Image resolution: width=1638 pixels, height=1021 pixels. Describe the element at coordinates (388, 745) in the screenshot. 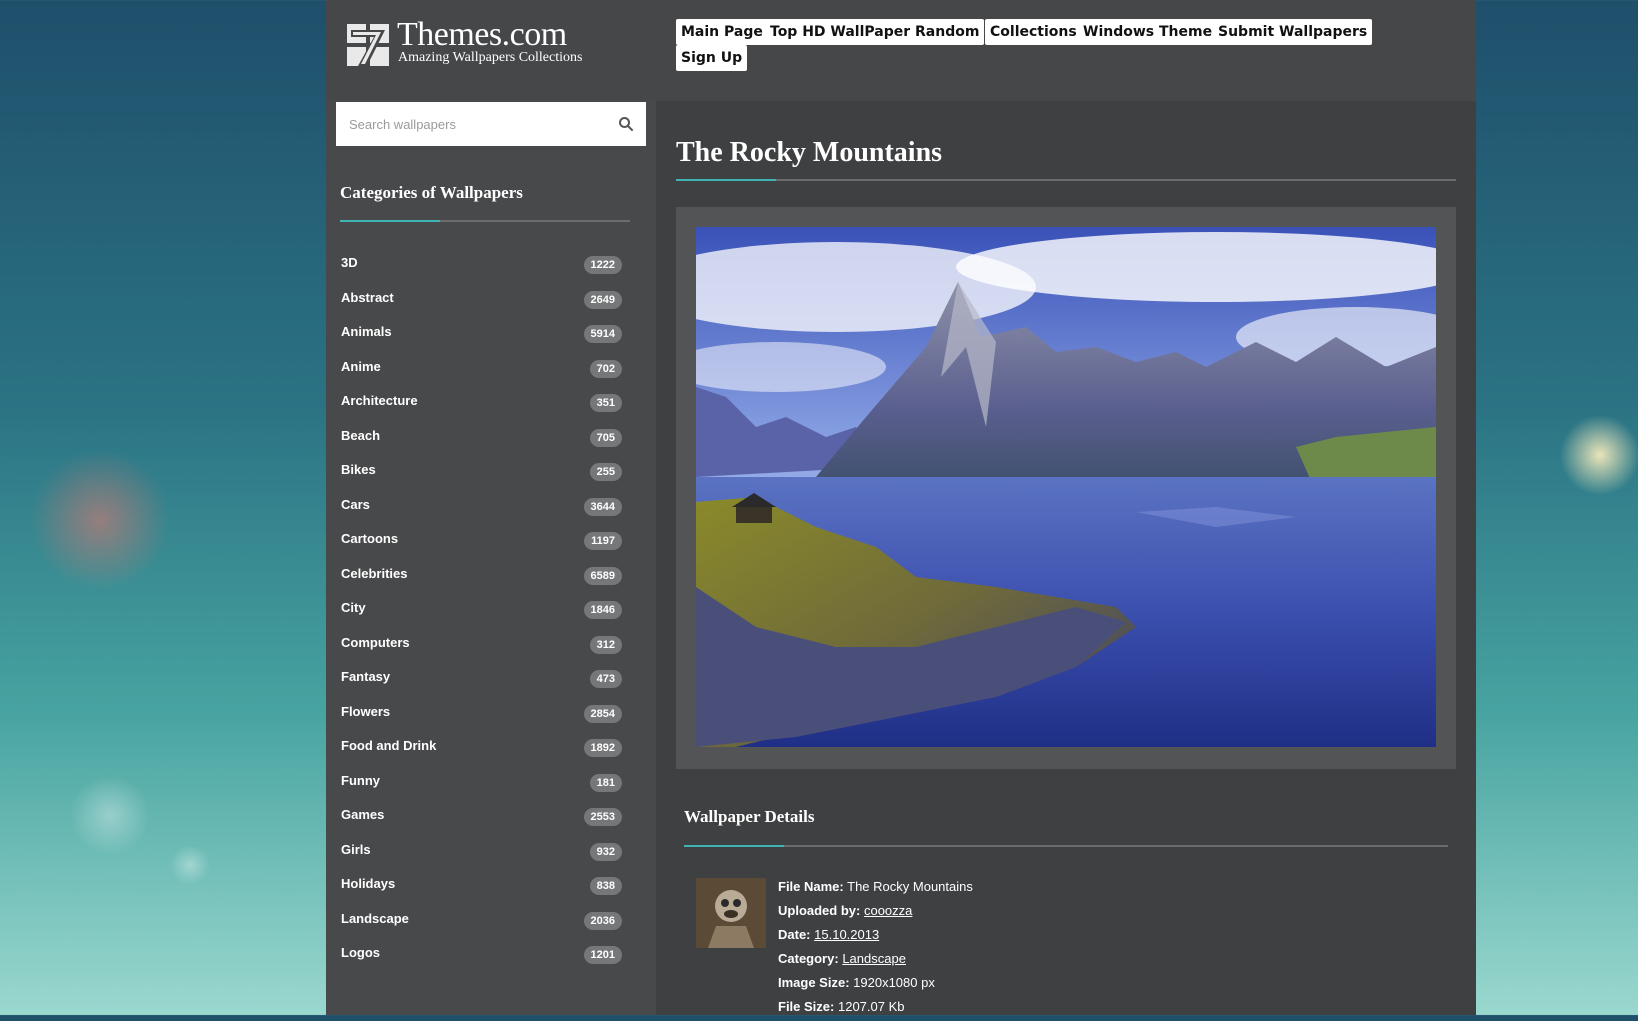

I see `category-link: Food and Drink` at that location.